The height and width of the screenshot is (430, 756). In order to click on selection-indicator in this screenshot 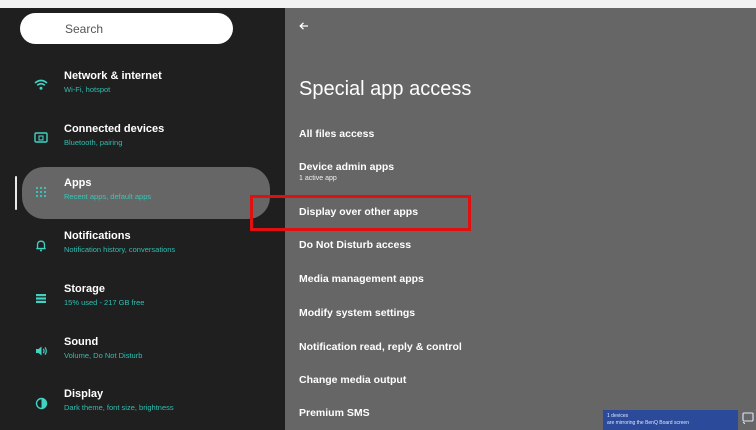, I will do `click(16, 193)`.